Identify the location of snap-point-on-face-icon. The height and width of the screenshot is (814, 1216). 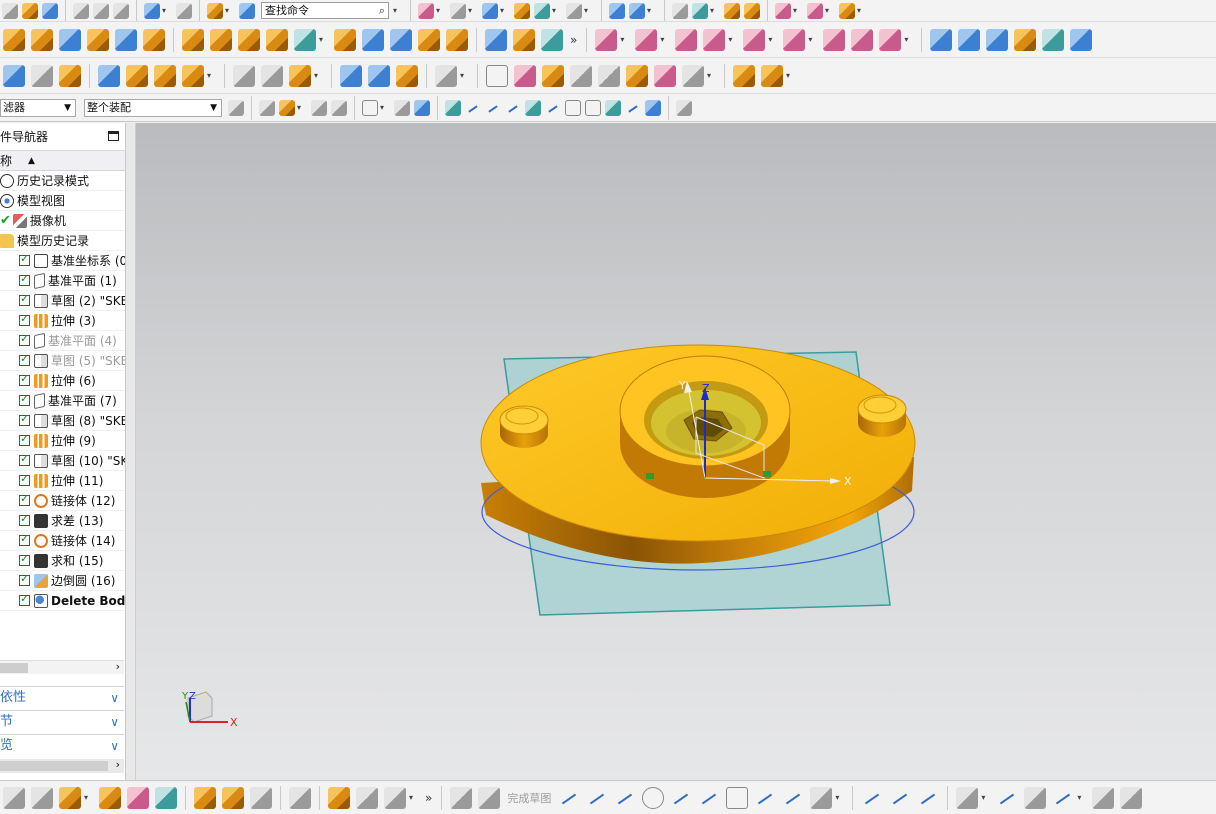
(653, 107).